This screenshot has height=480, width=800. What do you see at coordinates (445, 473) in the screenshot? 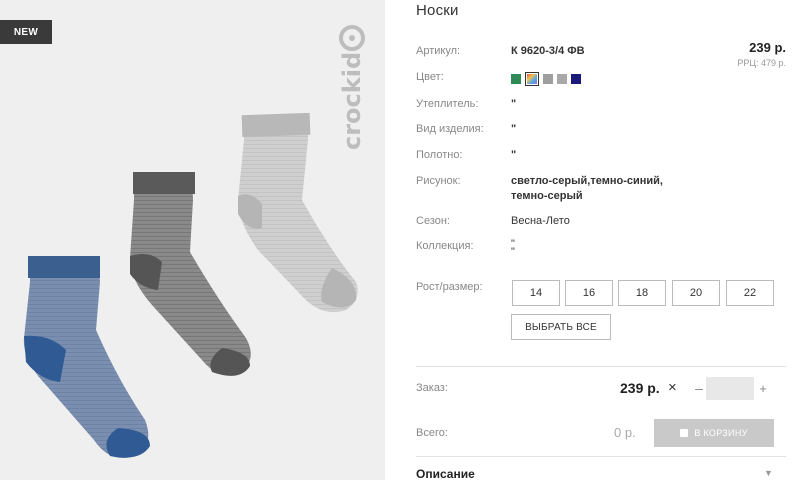
I see `description-title: Описание` at bounding box center [445, 473].